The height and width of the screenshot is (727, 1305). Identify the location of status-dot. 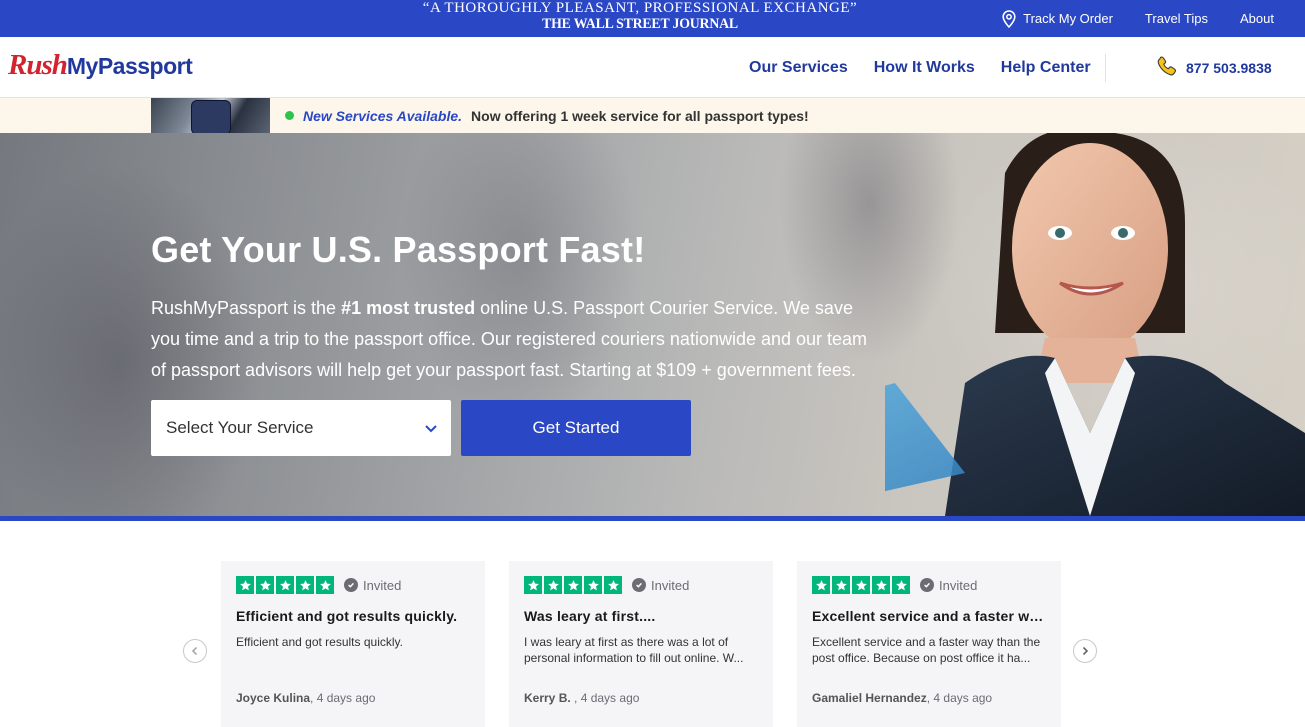
(289, 115).